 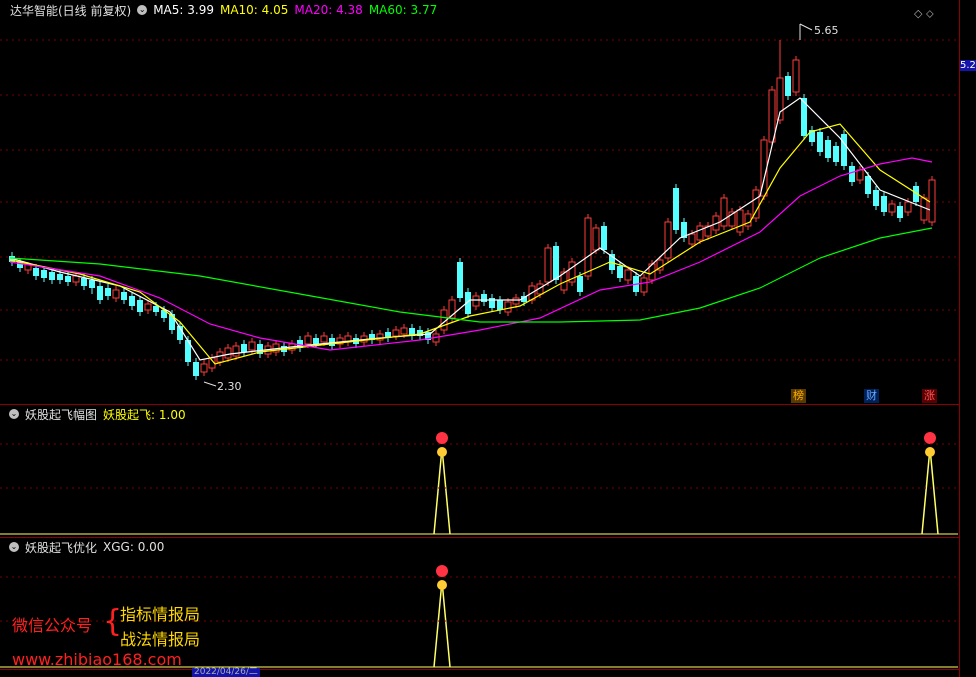 I want to click on high-price-label: 5.65, so click(x=826, y=30).